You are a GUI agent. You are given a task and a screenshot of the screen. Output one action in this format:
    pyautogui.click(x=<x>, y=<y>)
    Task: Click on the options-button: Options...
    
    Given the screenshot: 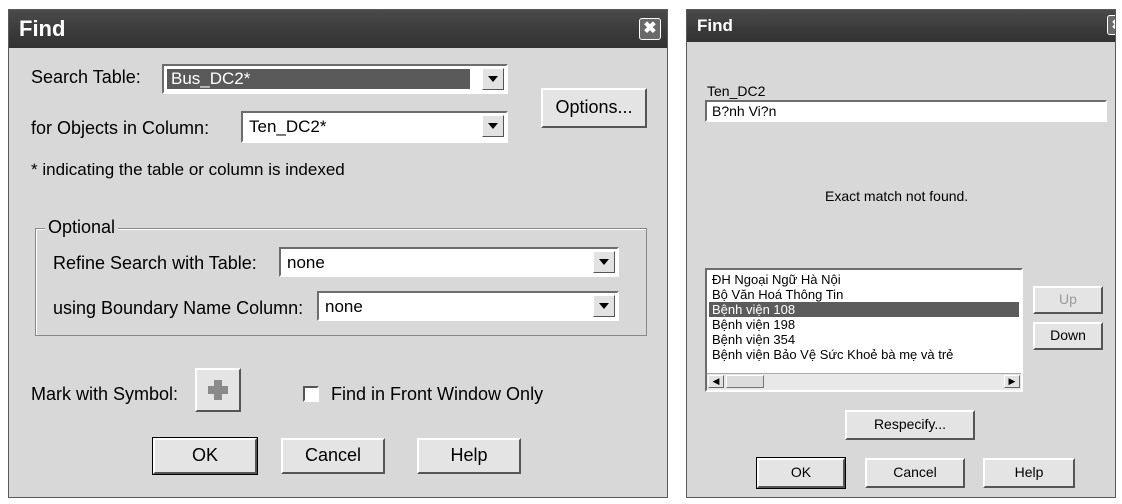 What is the action you would take?
    pyautogui.click(x=594, y=108)
    